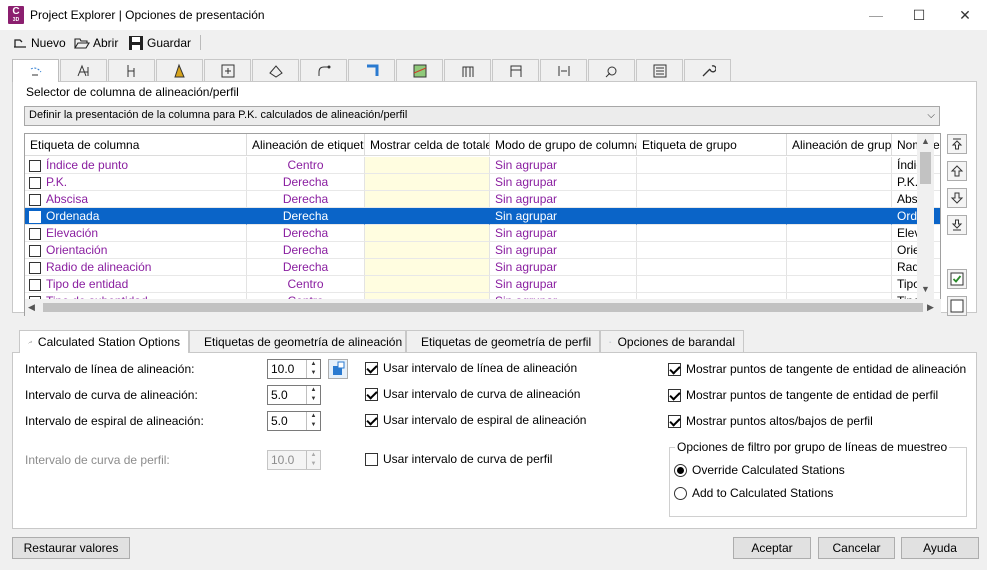 The image size is (987, 570). I want to click on scroll-up-icon: ▲, so click(925, 141).